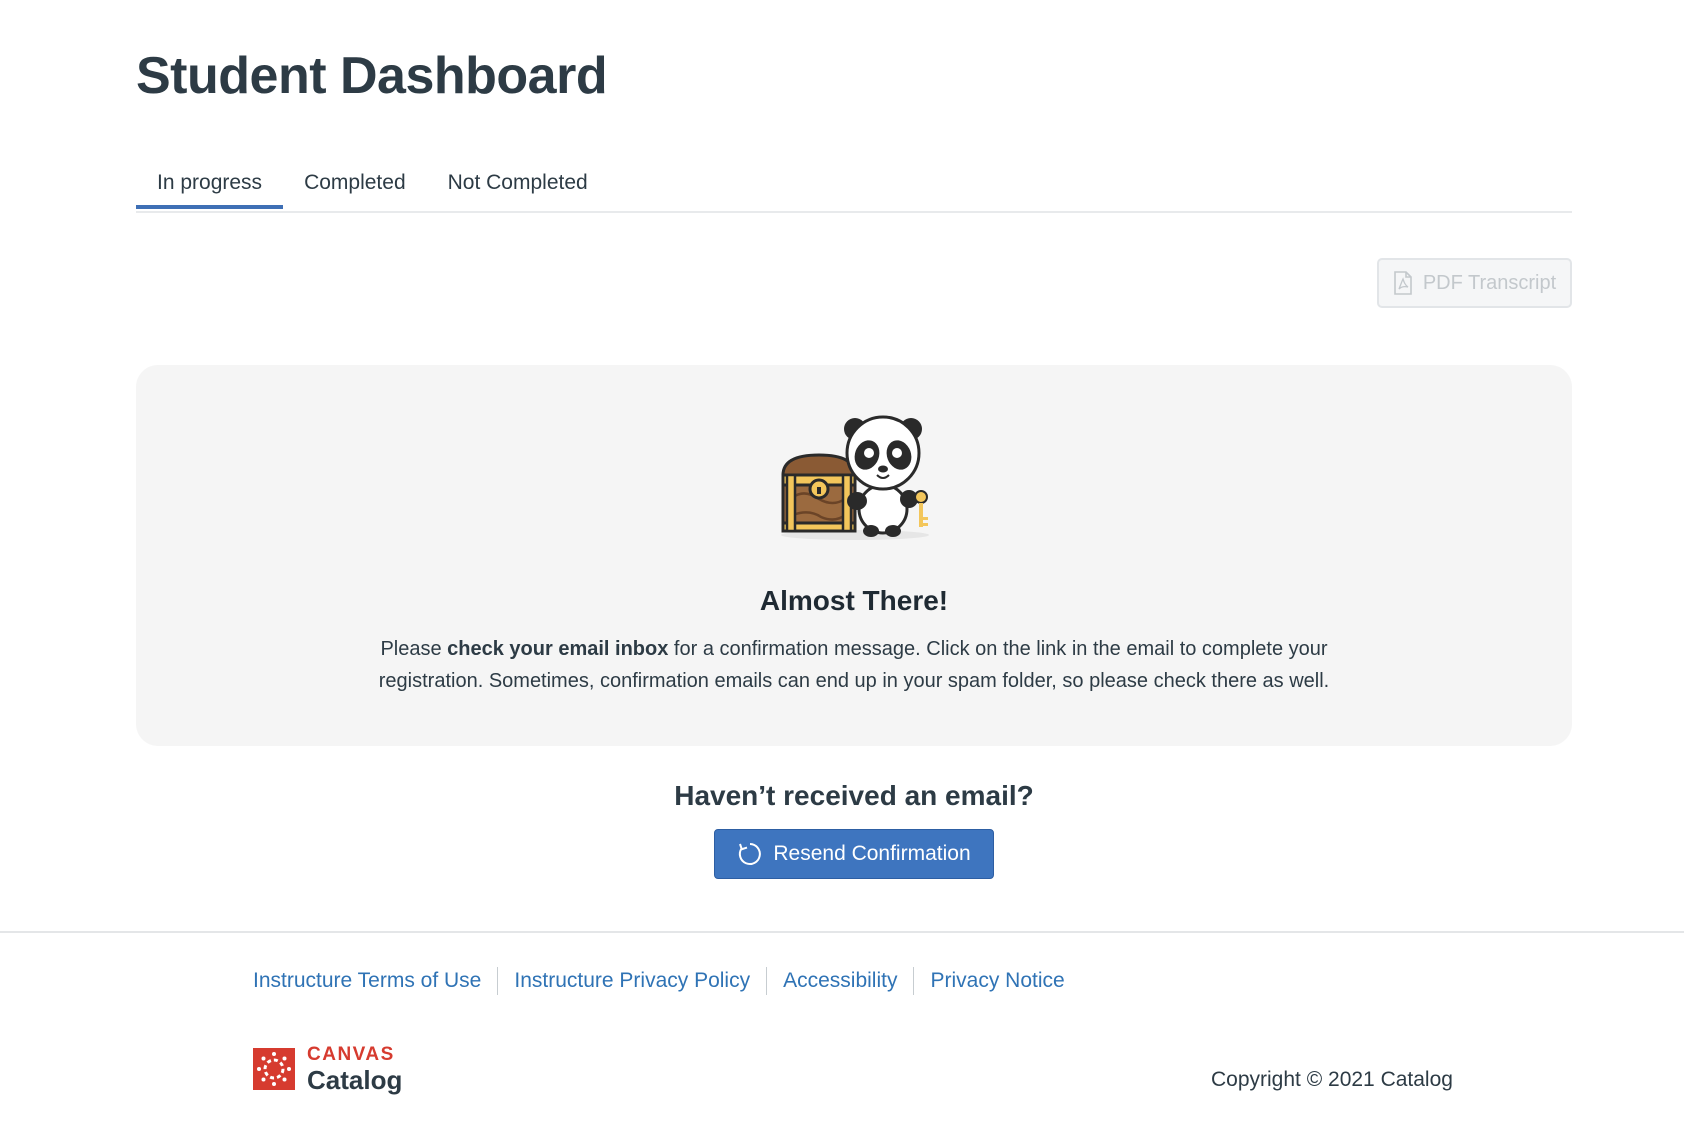 This screenshot has height=1132, width=1684. What do you see at coordinates (372, 76) in the screenshot?
I see `page-title: Student Dashboard` at bounding box center [372, 76].